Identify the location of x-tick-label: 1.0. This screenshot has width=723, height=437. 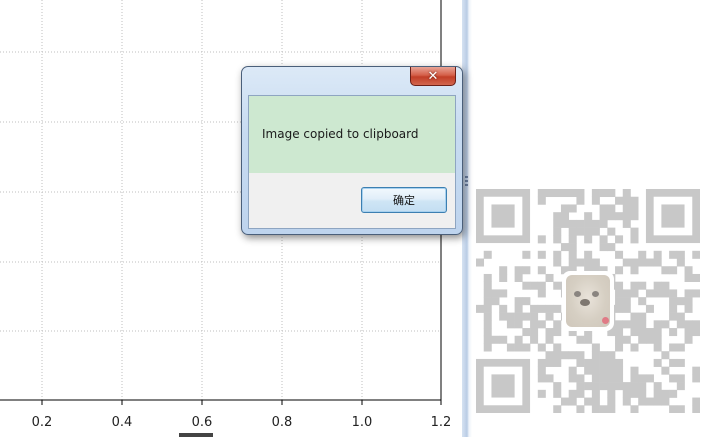
(362, 422).